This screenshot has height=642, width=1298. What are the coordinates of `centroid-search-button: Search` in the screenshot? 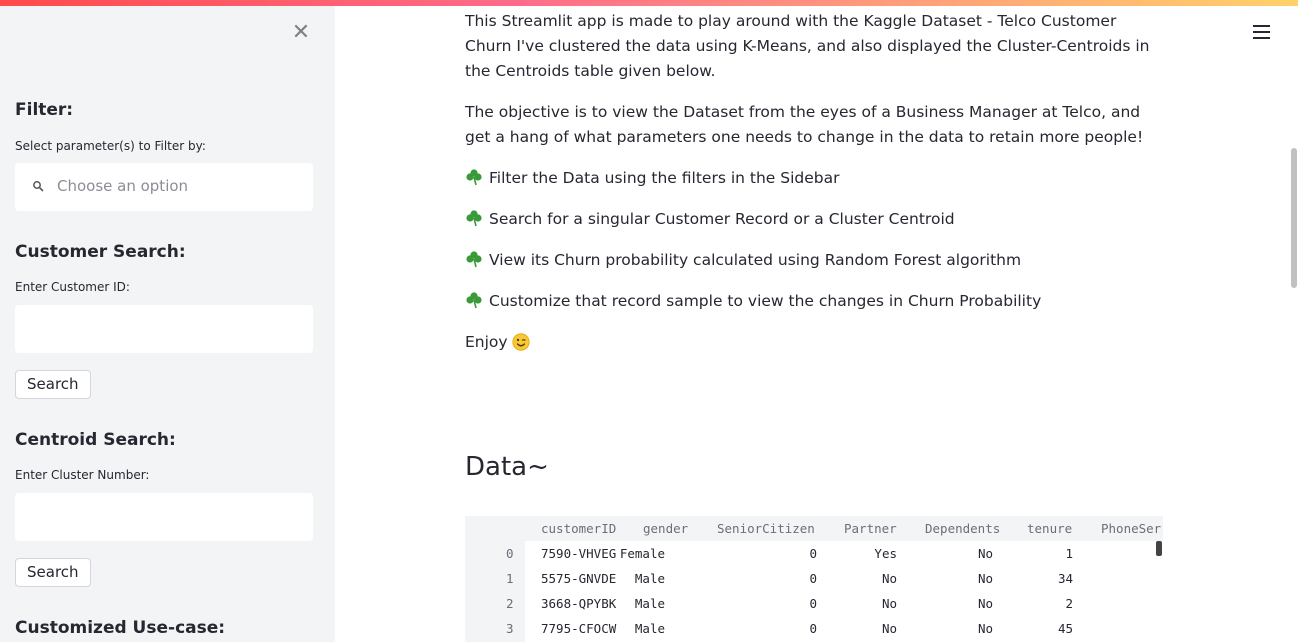 It's located at (53, 572).